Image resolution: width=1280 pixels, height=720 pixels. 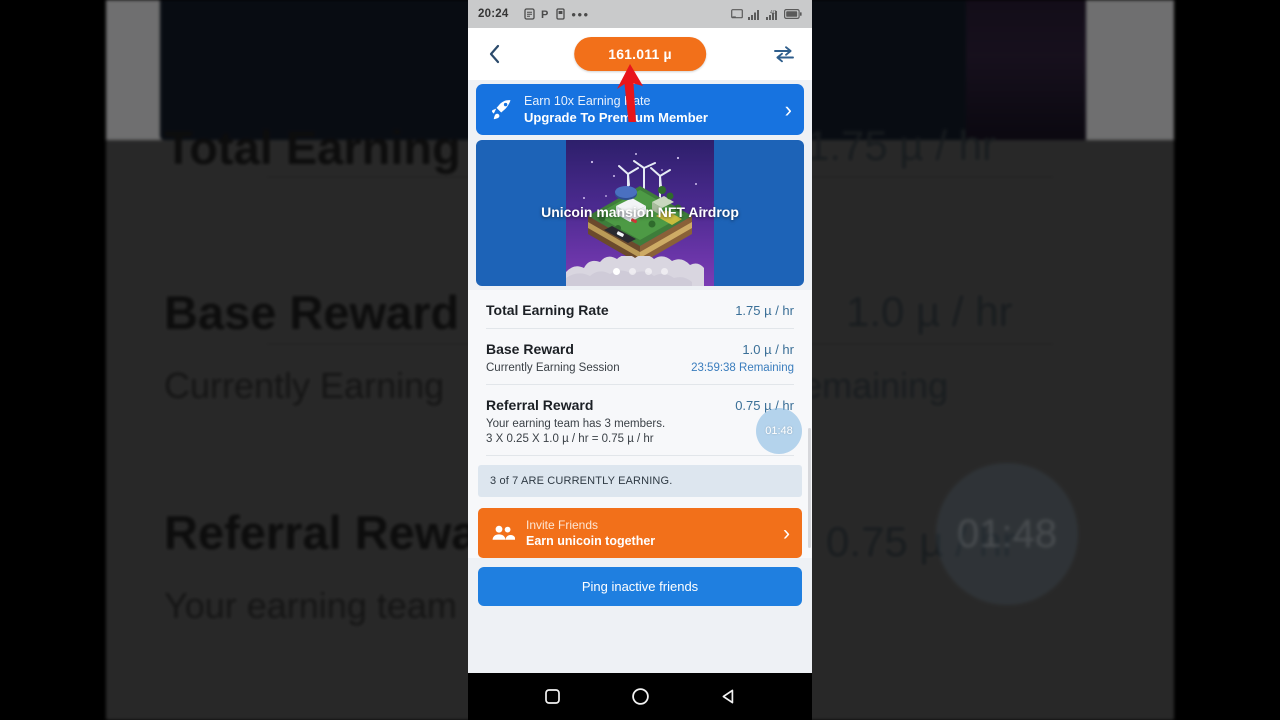 I want to click on background-sub-currently-earning: Currently Earning, so click(x=304, y=385).